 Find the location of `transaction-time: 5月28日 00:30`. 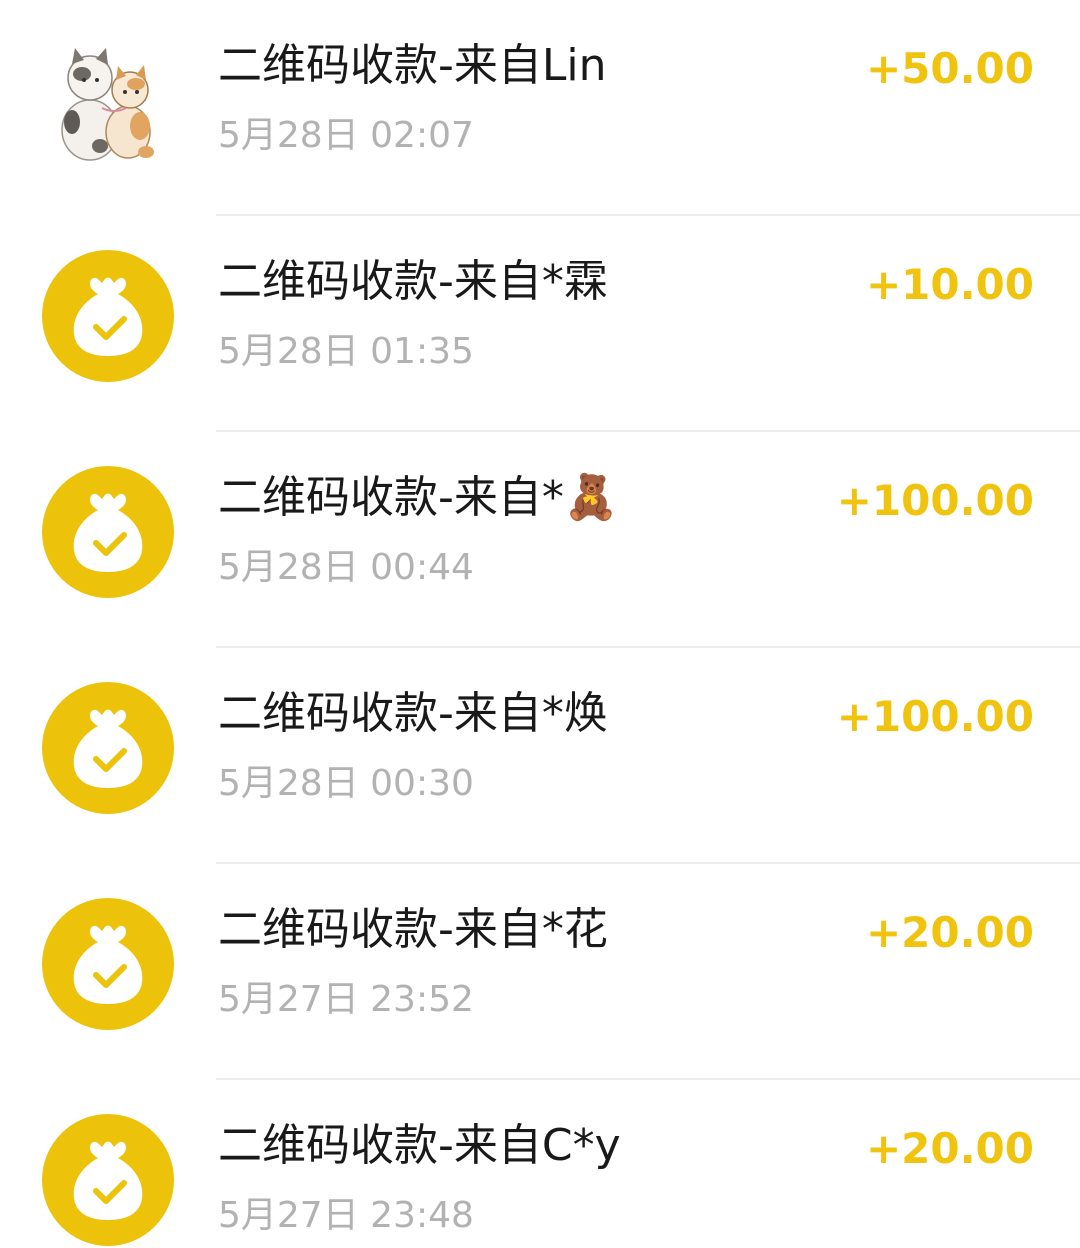

transaction-time: 5月28日 00:30 is located at coordinates (346, 783).